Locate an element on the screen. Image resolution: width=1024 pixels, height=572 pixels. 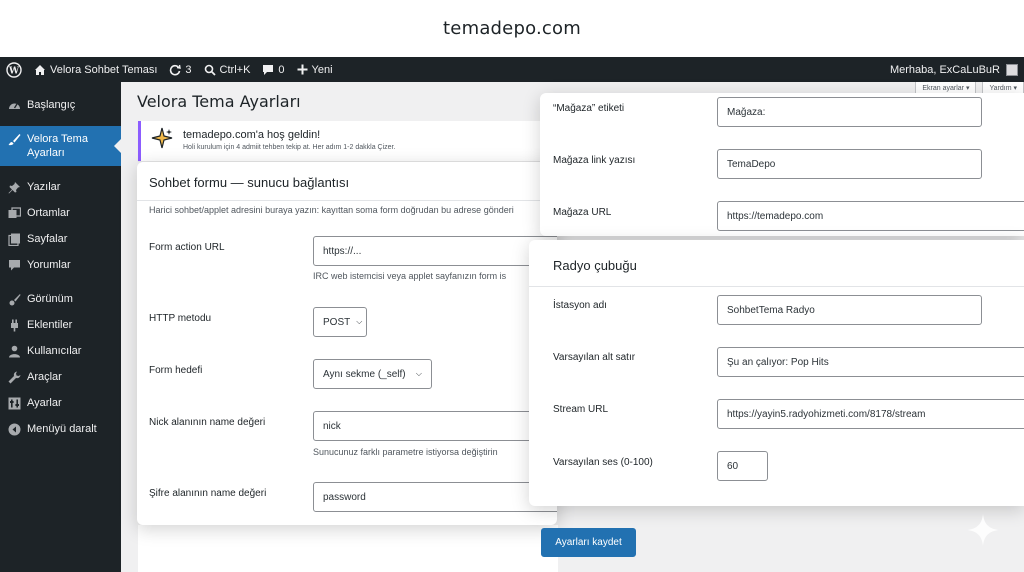
store-url-input: https://temadepo.com is located at coordinates (870, 216).